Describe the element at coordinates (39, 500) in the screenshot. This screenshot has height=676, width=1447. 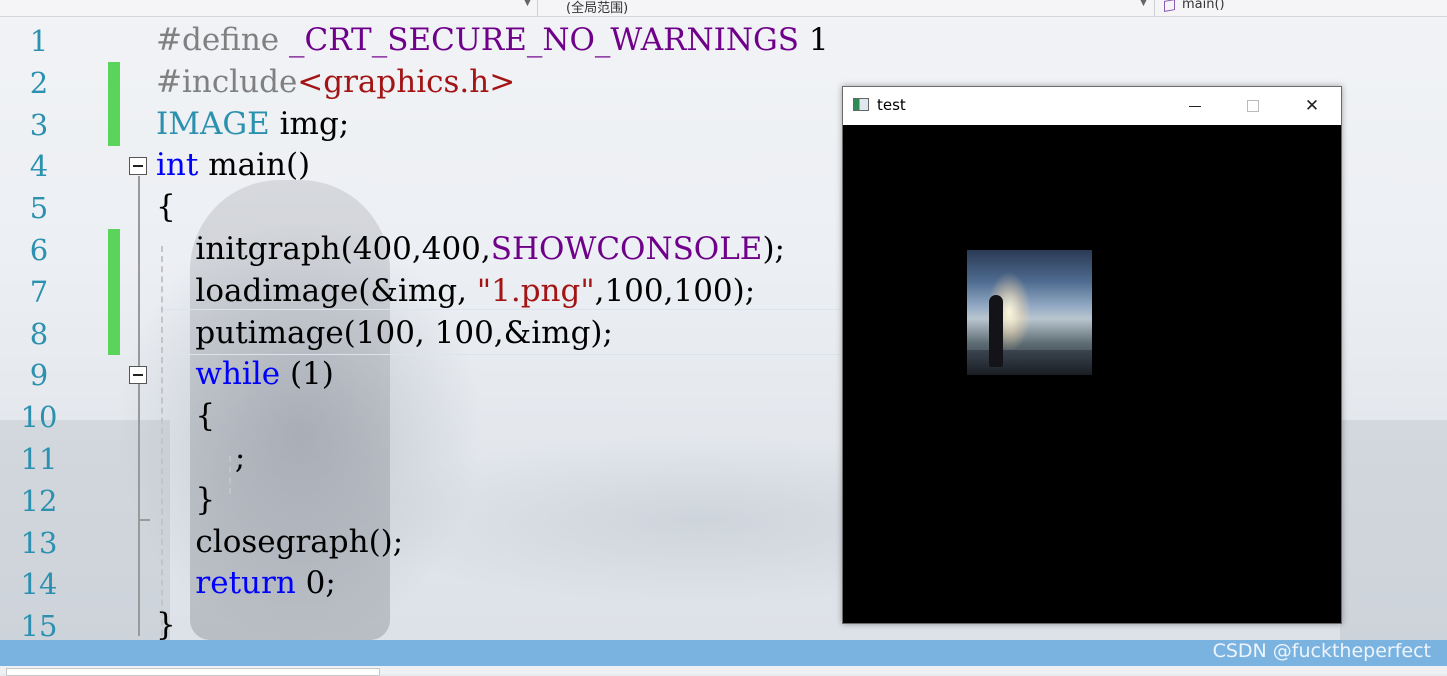
I see `line-number: 12` at that location.